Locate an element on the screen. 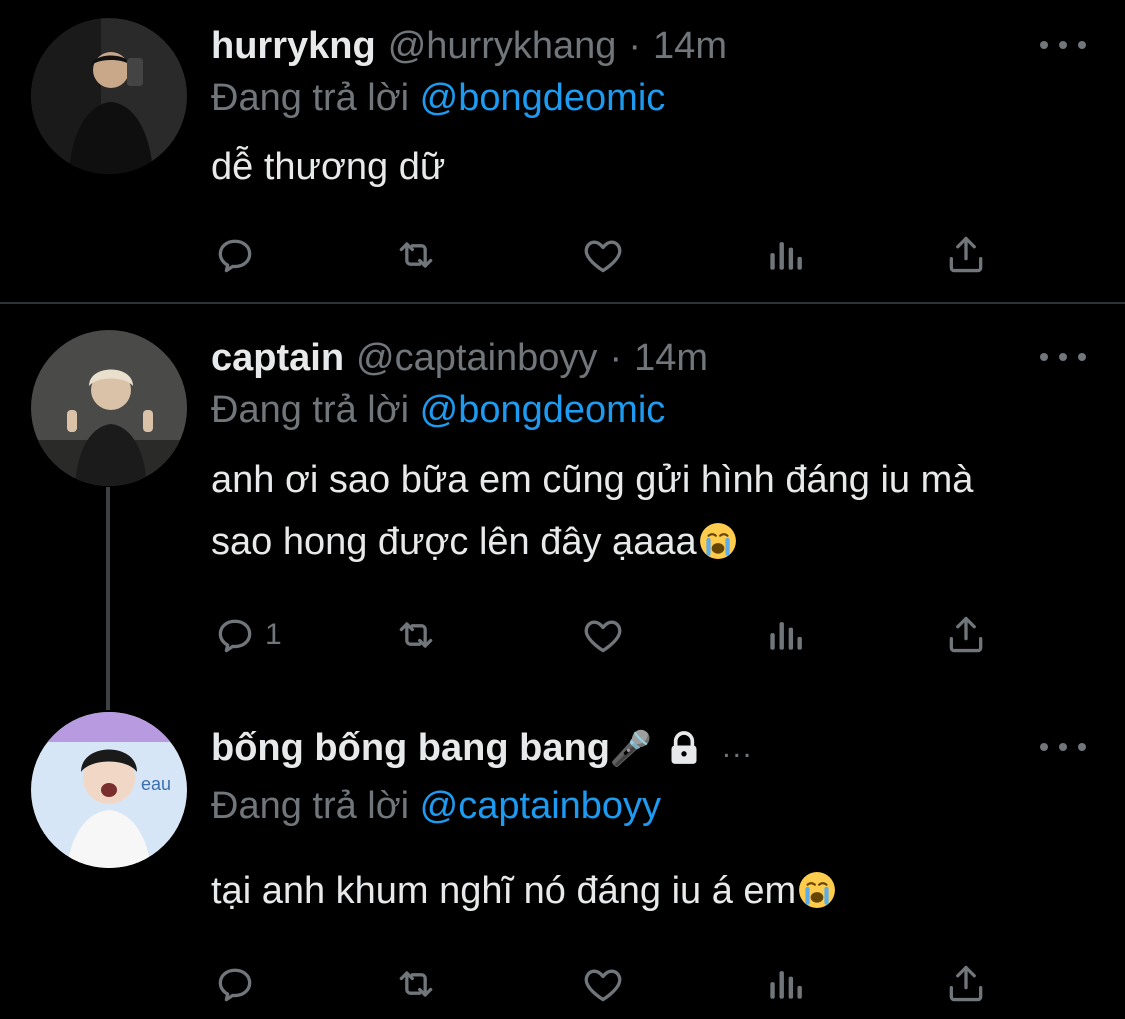 Image resolution: width=1125 pixels, height=1019 pixels. username: @captainboyy is located at coordinates (476, 358).